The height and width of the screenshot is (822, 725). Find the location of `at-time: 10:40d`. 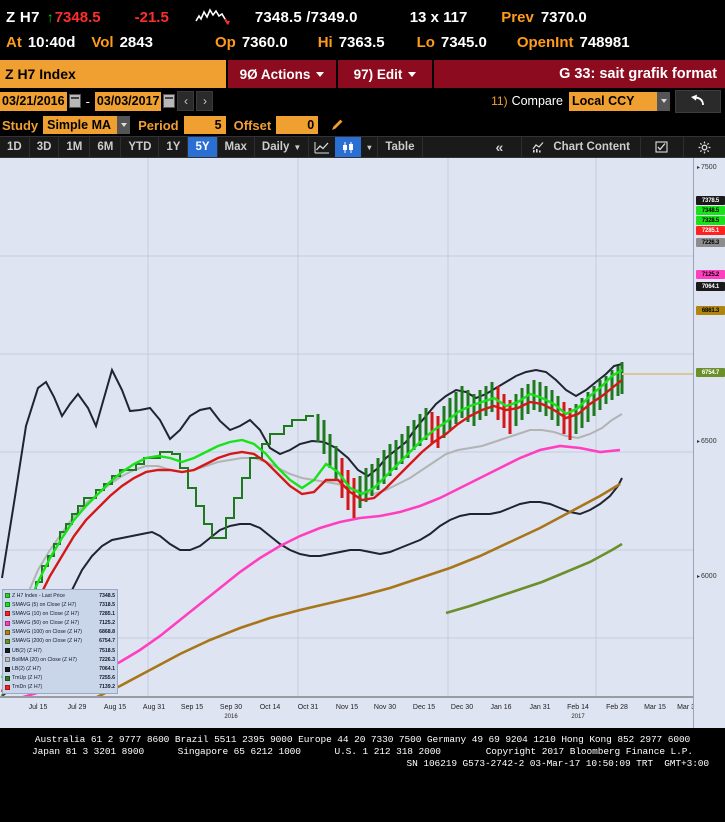

at-time: 10:40d is located at coordinates (51, 42).